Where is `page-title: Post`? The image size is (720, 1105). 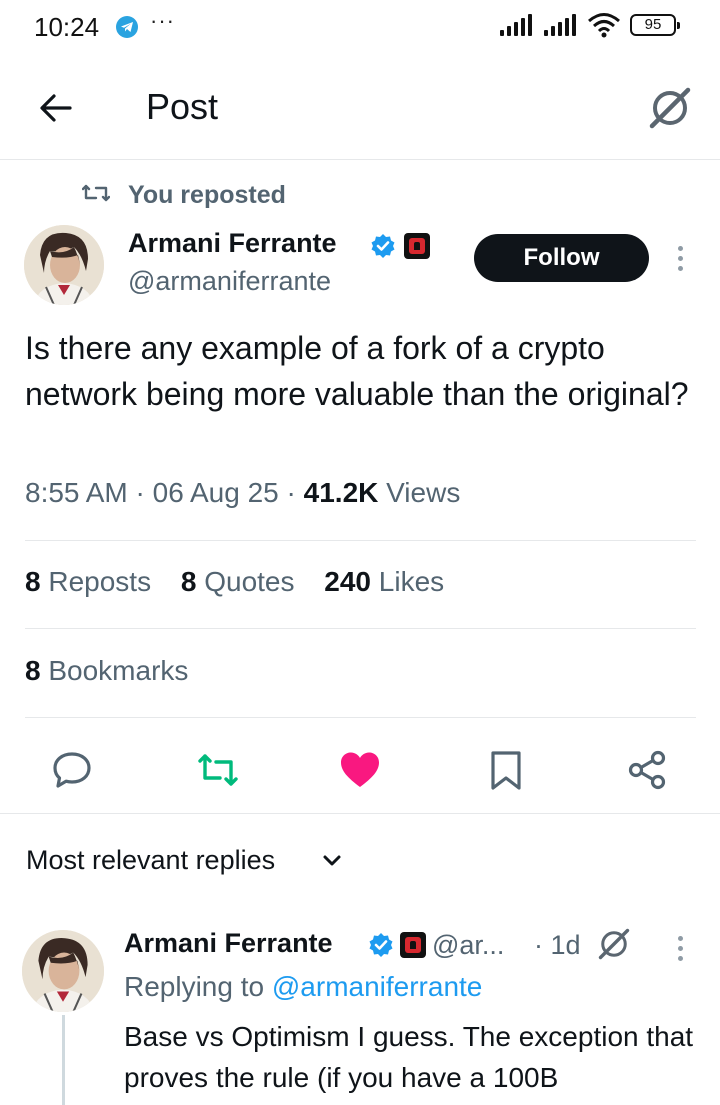
page-title: Post is located at coordinates (182, 106).